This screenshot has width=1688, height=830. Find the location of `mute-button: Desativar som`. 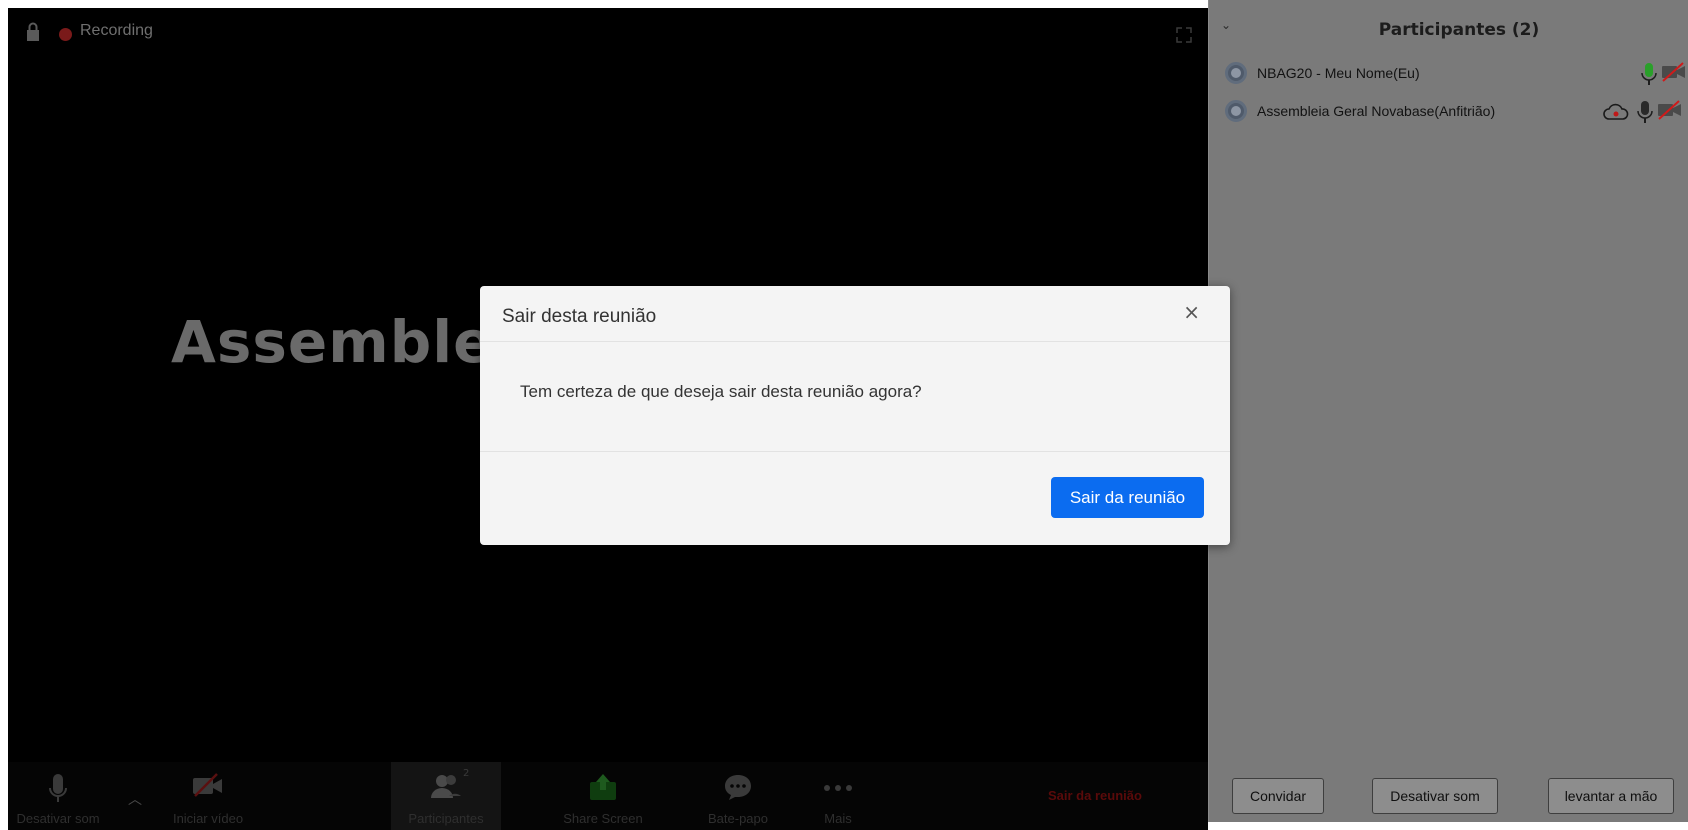

mute-button: Desativar som is located at coordinates (58, 796).